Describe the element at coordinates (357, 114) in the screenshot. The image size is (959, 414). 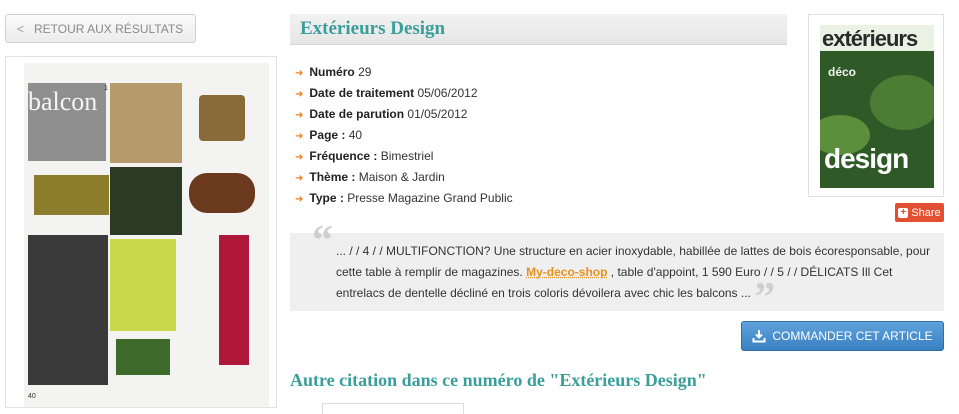
I see `detail-key: Date de parution` at that location.